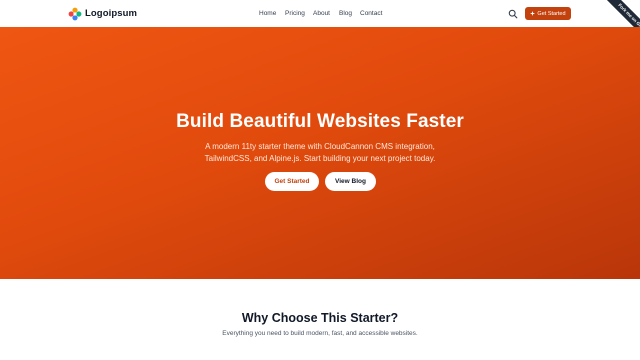 This screenshot has width=640, height=360. I want to click on brand-name: Logoipsum, so click(111, 13).